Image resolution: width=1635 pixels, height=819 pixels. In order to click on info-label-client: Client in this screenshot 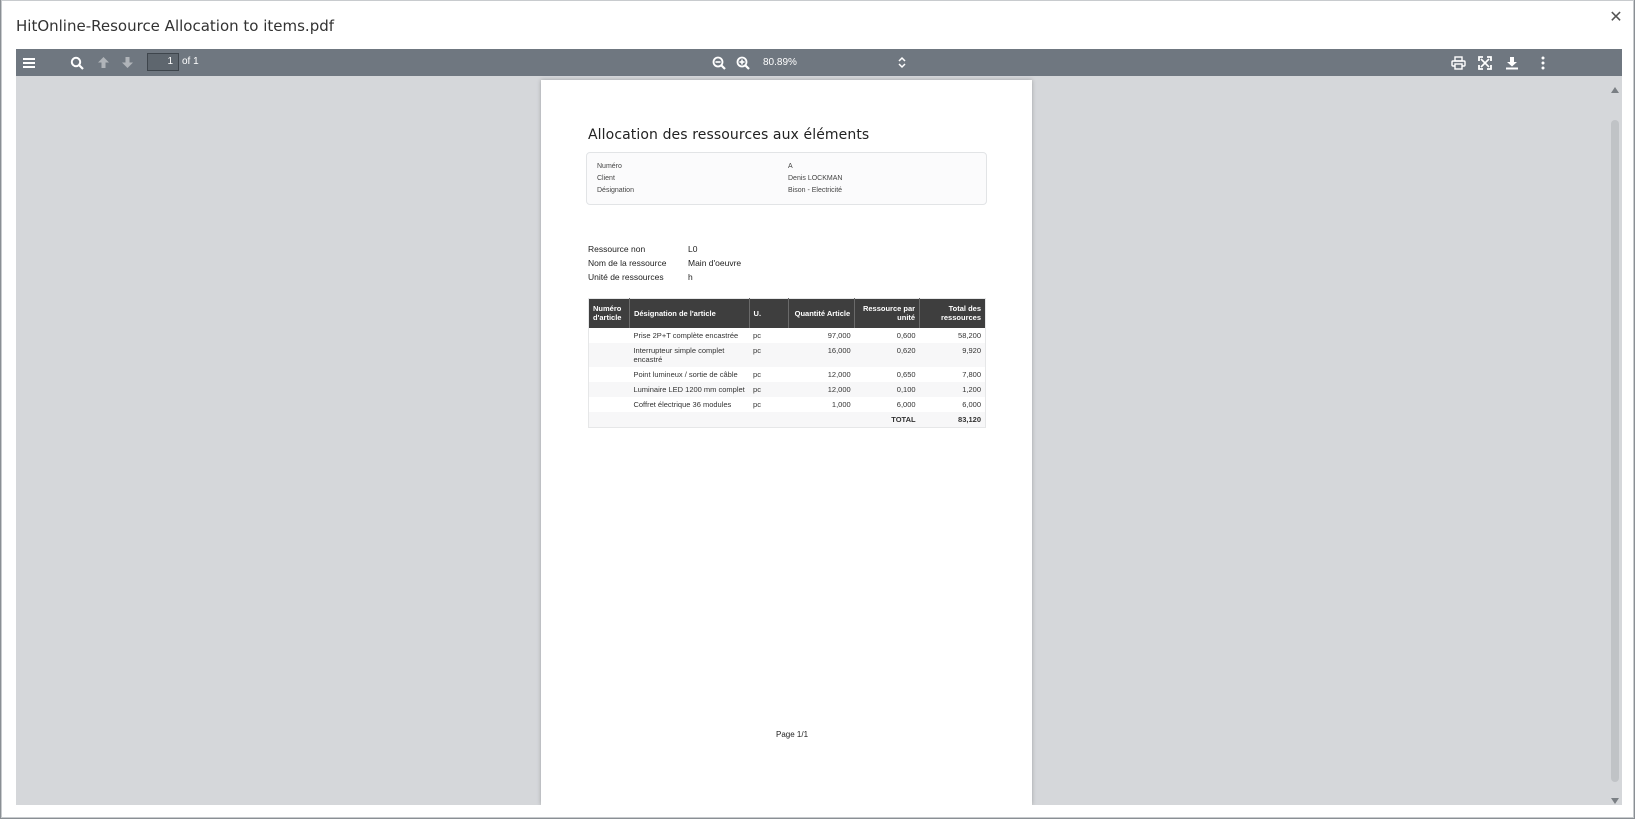, I will do `click(606, 178)`.